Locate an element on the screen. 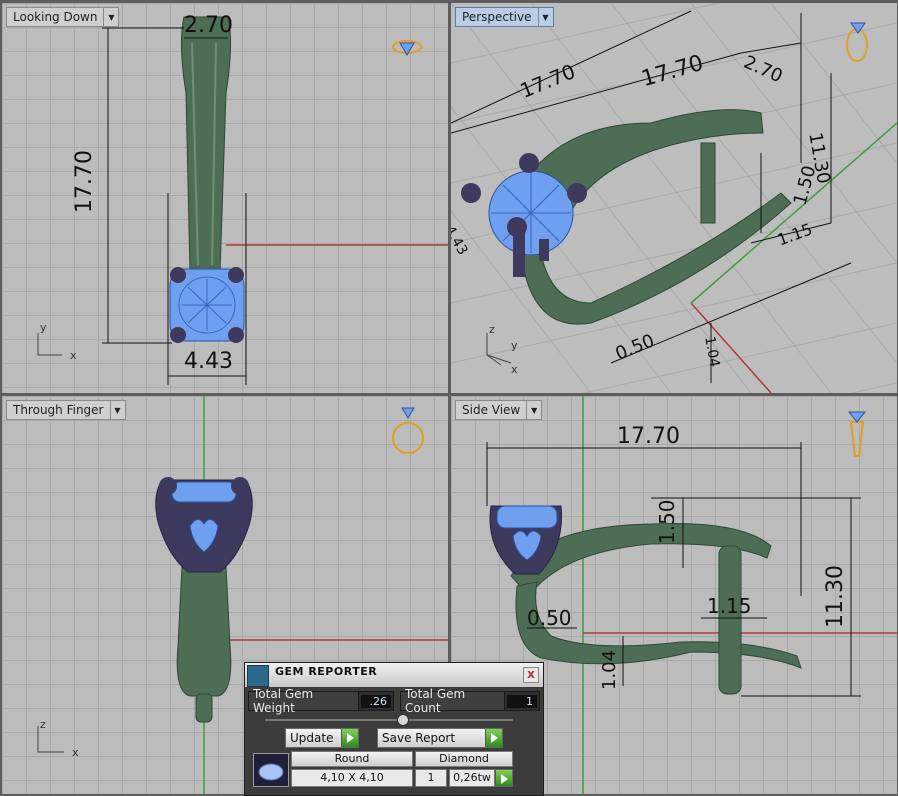 This screenshot has height=796, width=898. update-button: Update is located at coordinates (322, 738).